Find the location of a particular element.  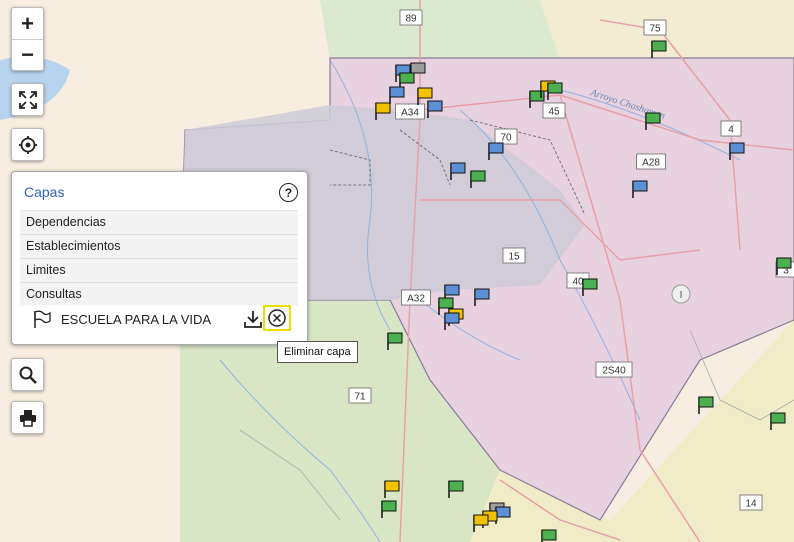

school-flag-marker is located at coordinates (549, 535).